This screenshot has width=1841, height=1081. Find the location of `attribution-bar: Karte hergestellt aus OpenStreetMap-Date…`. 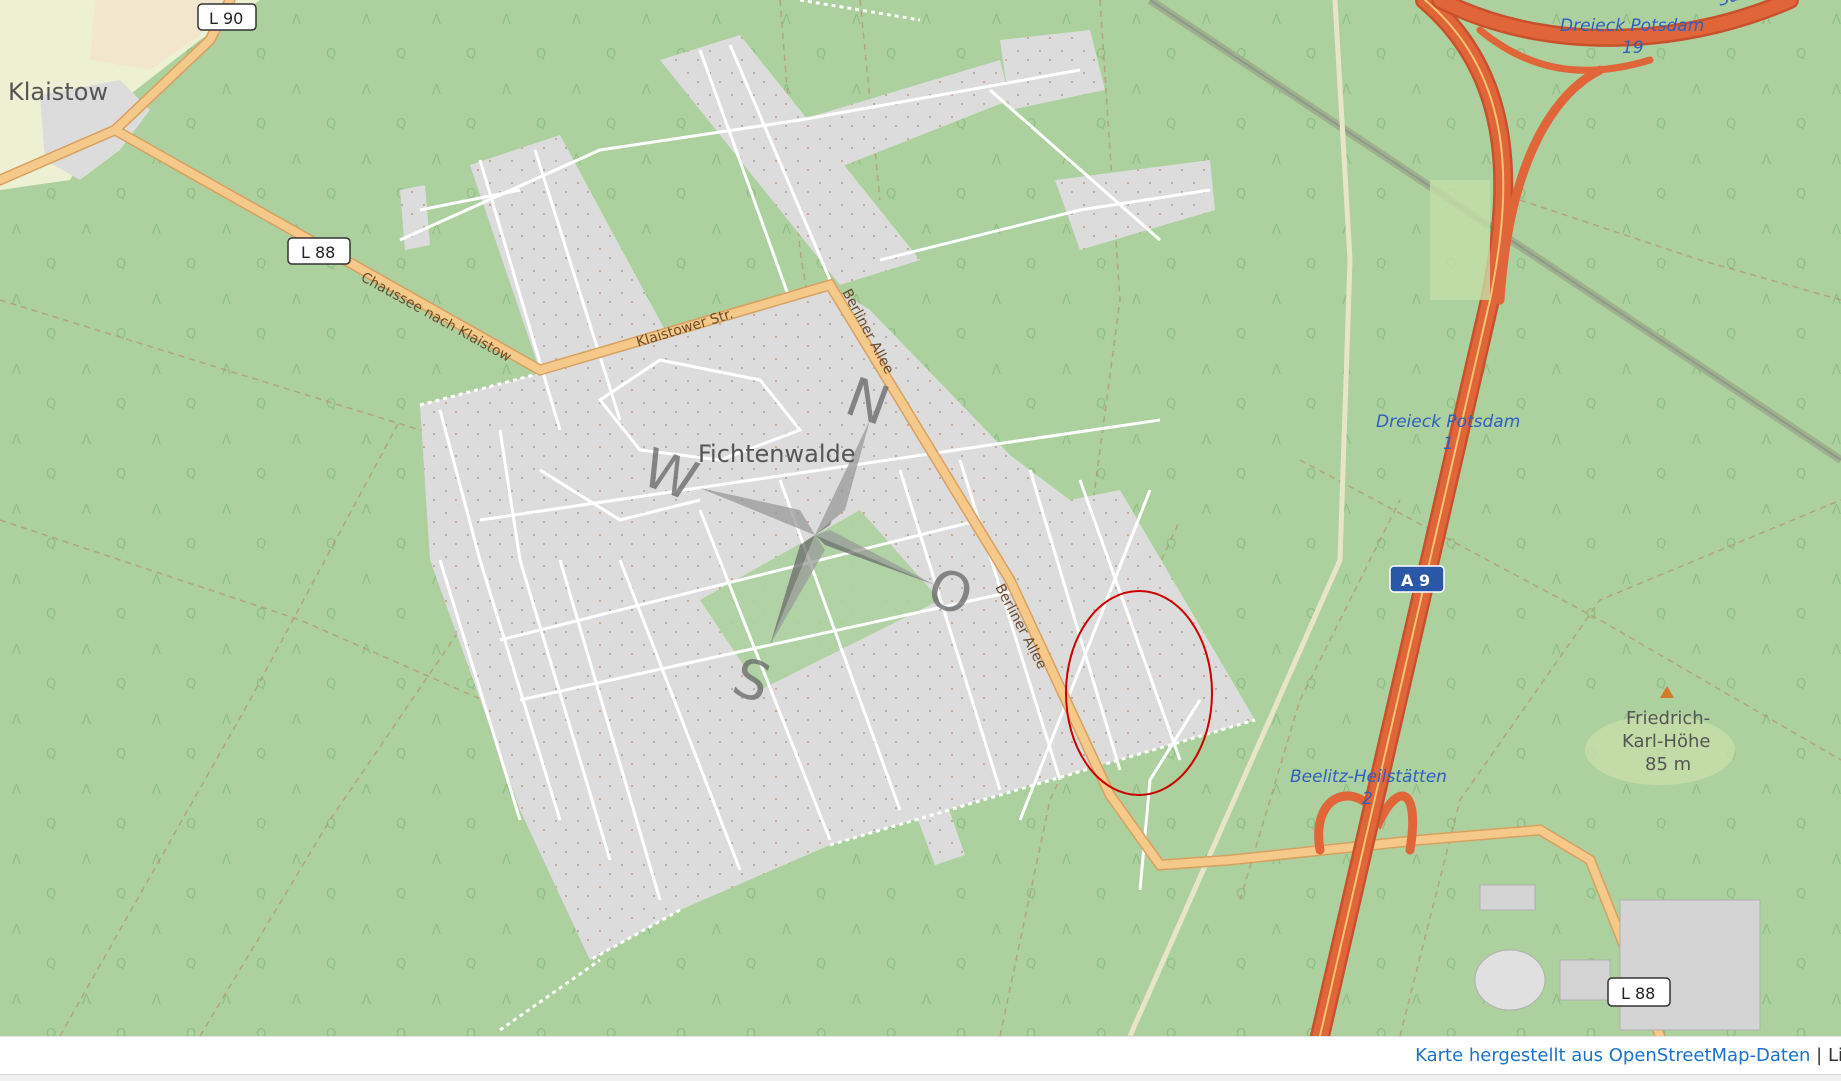

attribution-bar: Karte hergestellt aus OpenStreetMap-Date… is located at coordinates (920, 1055).